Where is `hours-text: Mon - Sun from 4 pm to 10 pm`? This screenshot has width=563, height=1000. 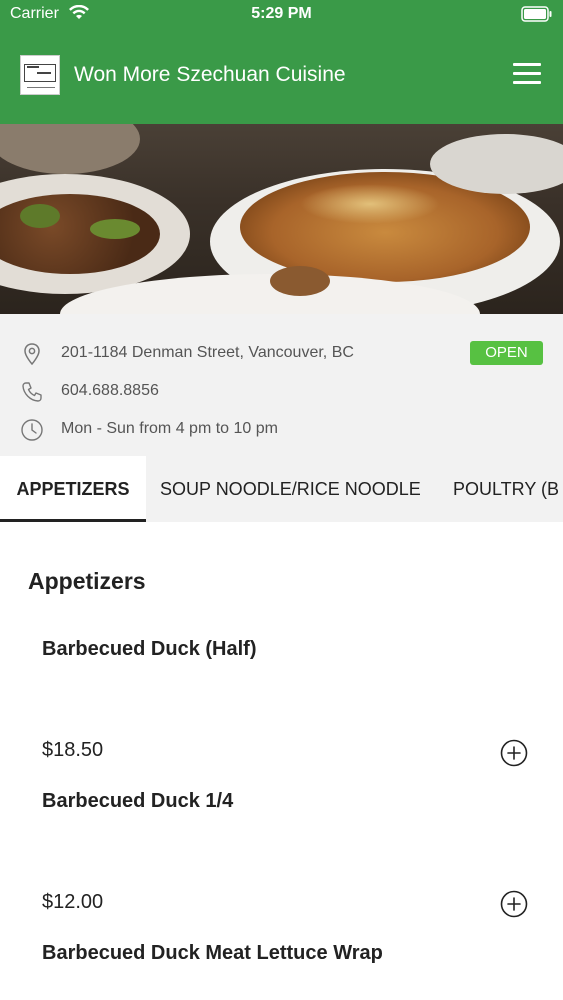 hours-text: Mon - Sun from 4 pm to 10 pm is located at coordinates (169, 428).